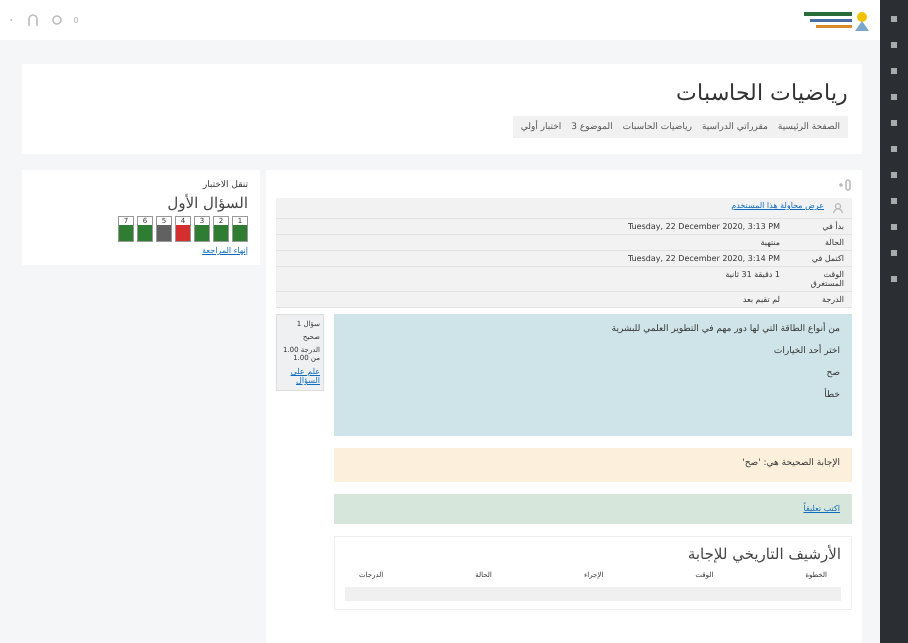 The image size is (908, 643). Describe the element at coordinates (790, 463) in the screenshot. I see `feedback-text: الإجابة الصحيحة هي: 'صح'` at that location.